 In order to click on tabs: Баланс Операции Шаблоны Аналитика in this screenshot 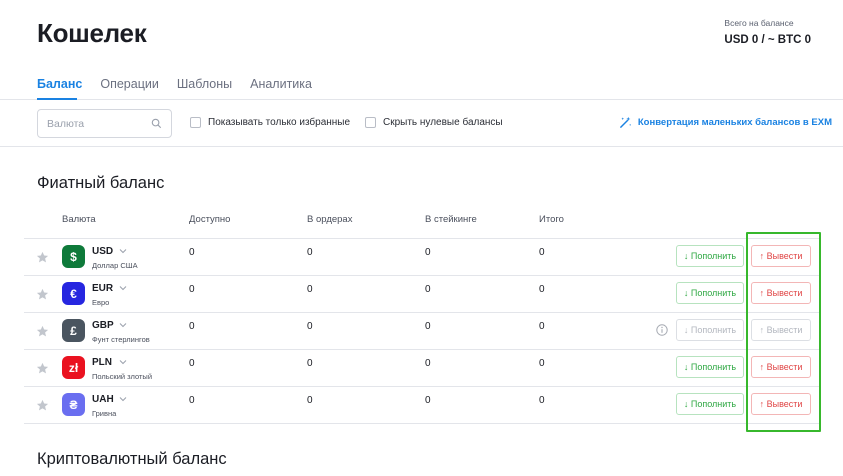, I will do `click(183, 88)`.